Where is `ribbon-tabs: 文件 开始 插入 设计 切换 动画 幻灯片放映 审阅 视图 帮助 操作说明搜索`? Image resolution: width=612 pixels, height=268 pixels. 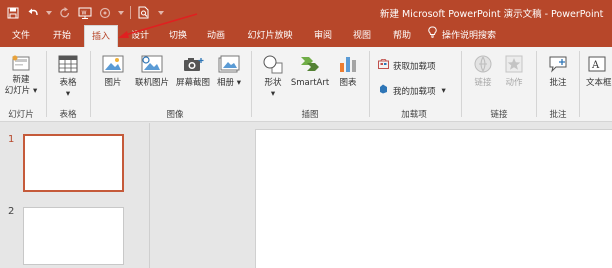 ribbon-tabs: 文件 开始 插入 设计 切换 动画 幻灯片放映 审阅 视图 帮助 操作说明搜索 is located at coordinates (306, 36).